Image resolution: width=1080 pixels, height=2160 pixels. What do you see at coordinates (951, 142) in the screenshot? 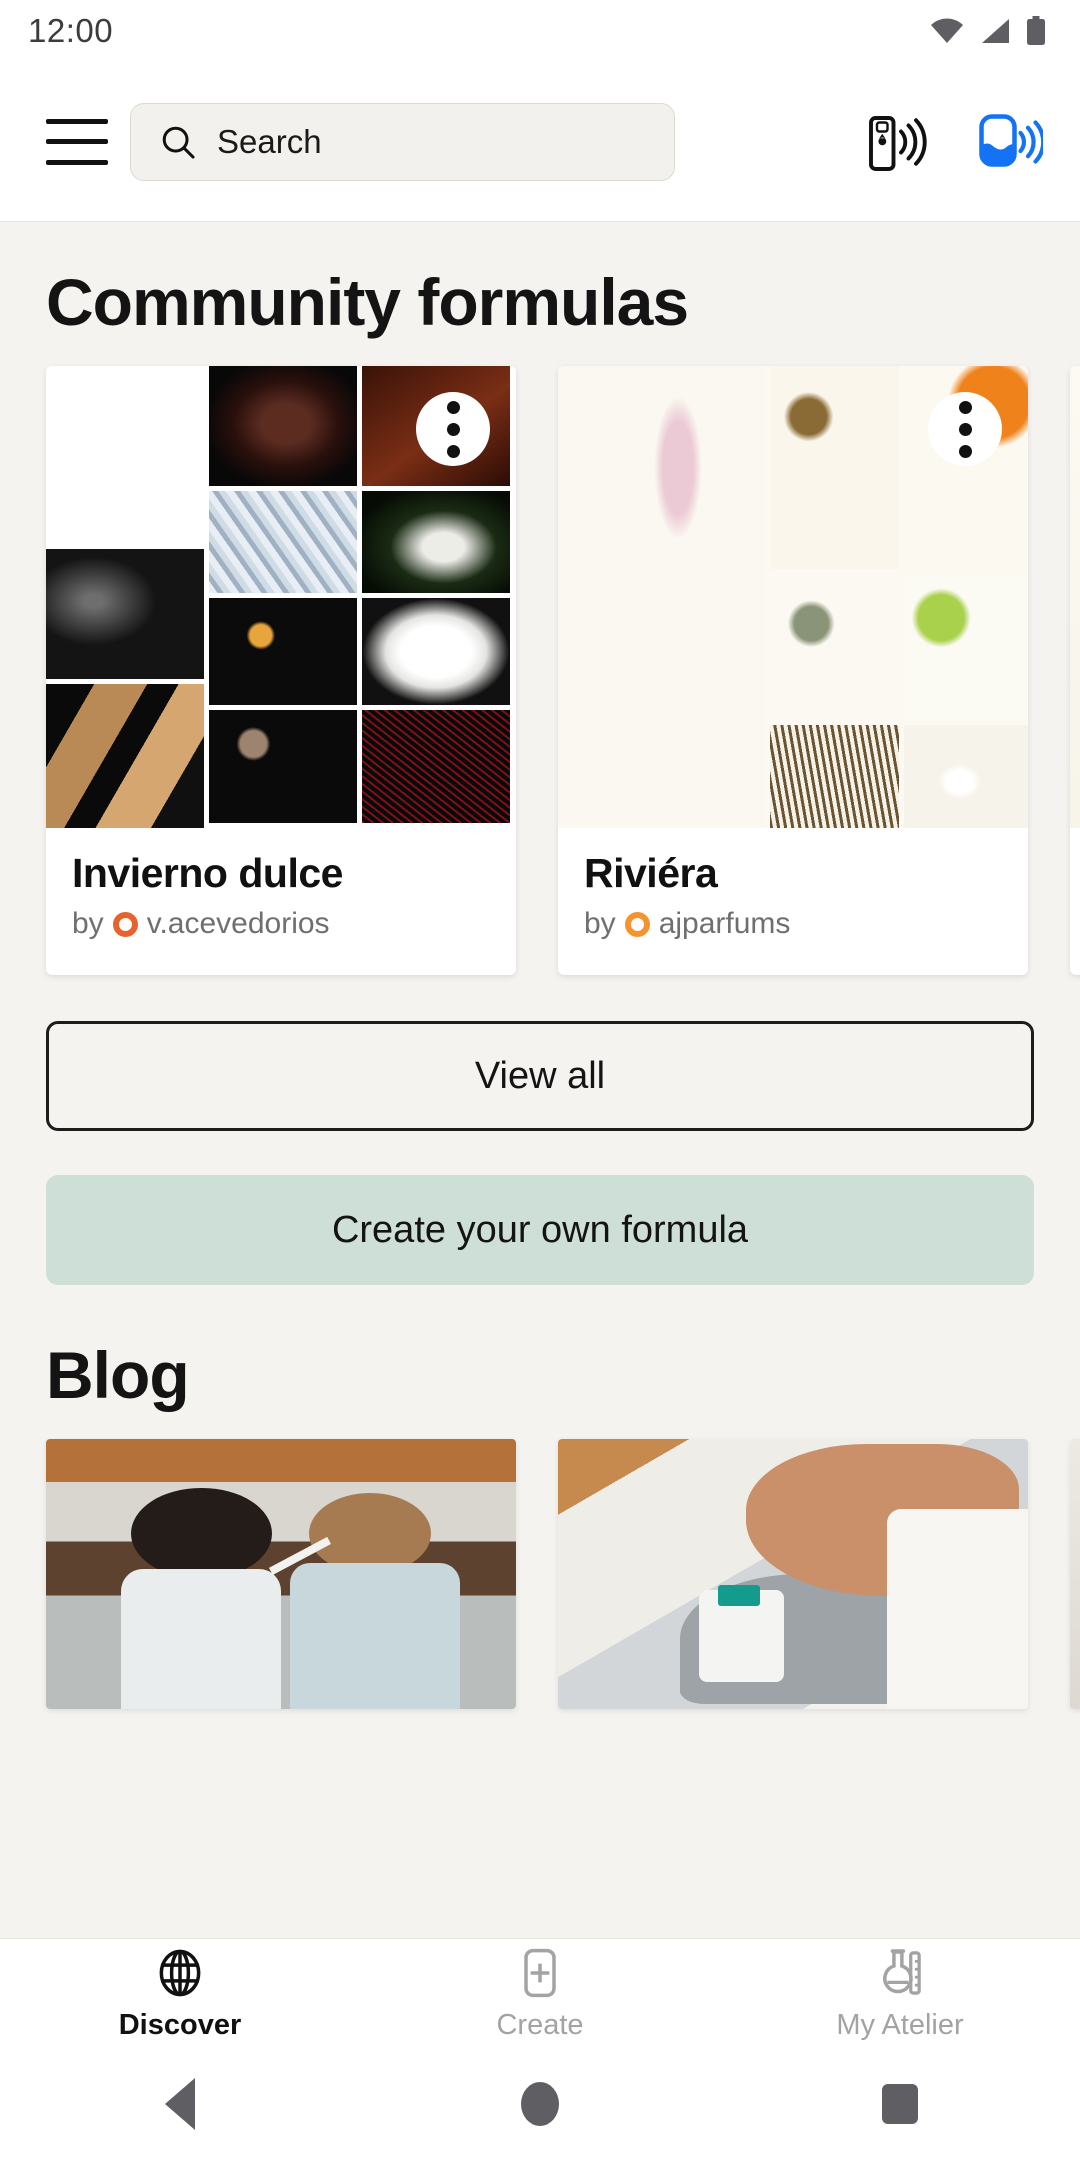
I see `header-actions` at bounding box center [951, 142].